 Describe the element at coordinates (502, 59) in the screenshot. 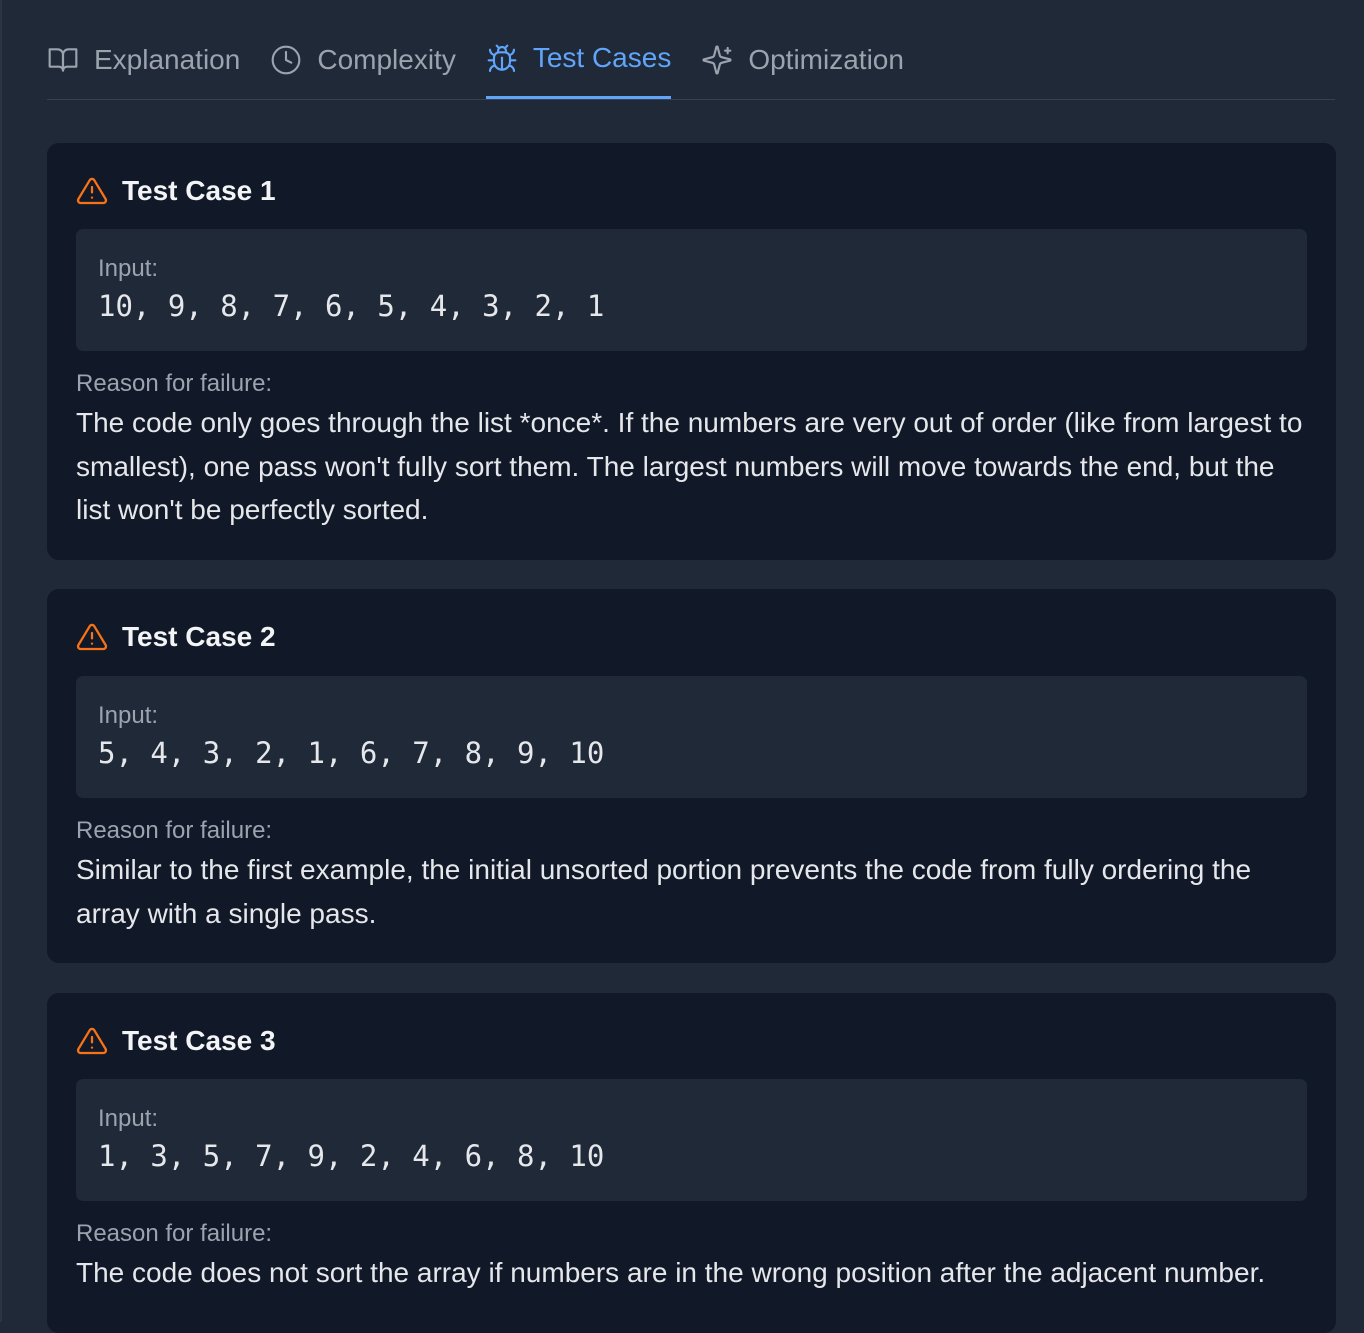

I see `bug-icon` at that location.